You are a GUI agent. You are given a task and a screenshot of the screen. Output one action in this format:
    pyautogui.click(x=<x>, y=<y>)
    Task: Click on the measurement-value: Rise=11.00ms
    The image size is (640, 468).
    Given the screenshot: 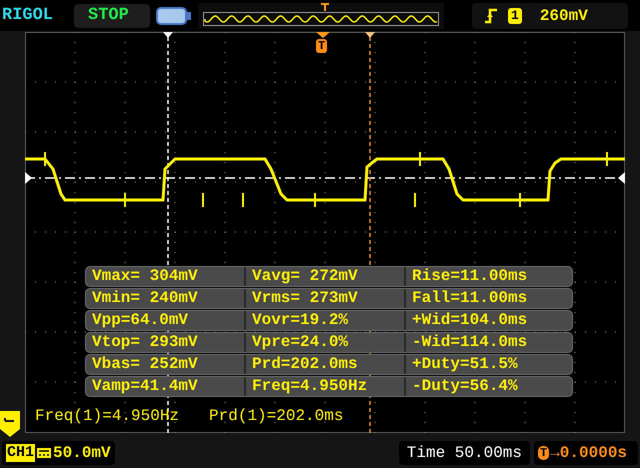 What is the action you would take?
    pyautogui.click(x=469, y=276)
    